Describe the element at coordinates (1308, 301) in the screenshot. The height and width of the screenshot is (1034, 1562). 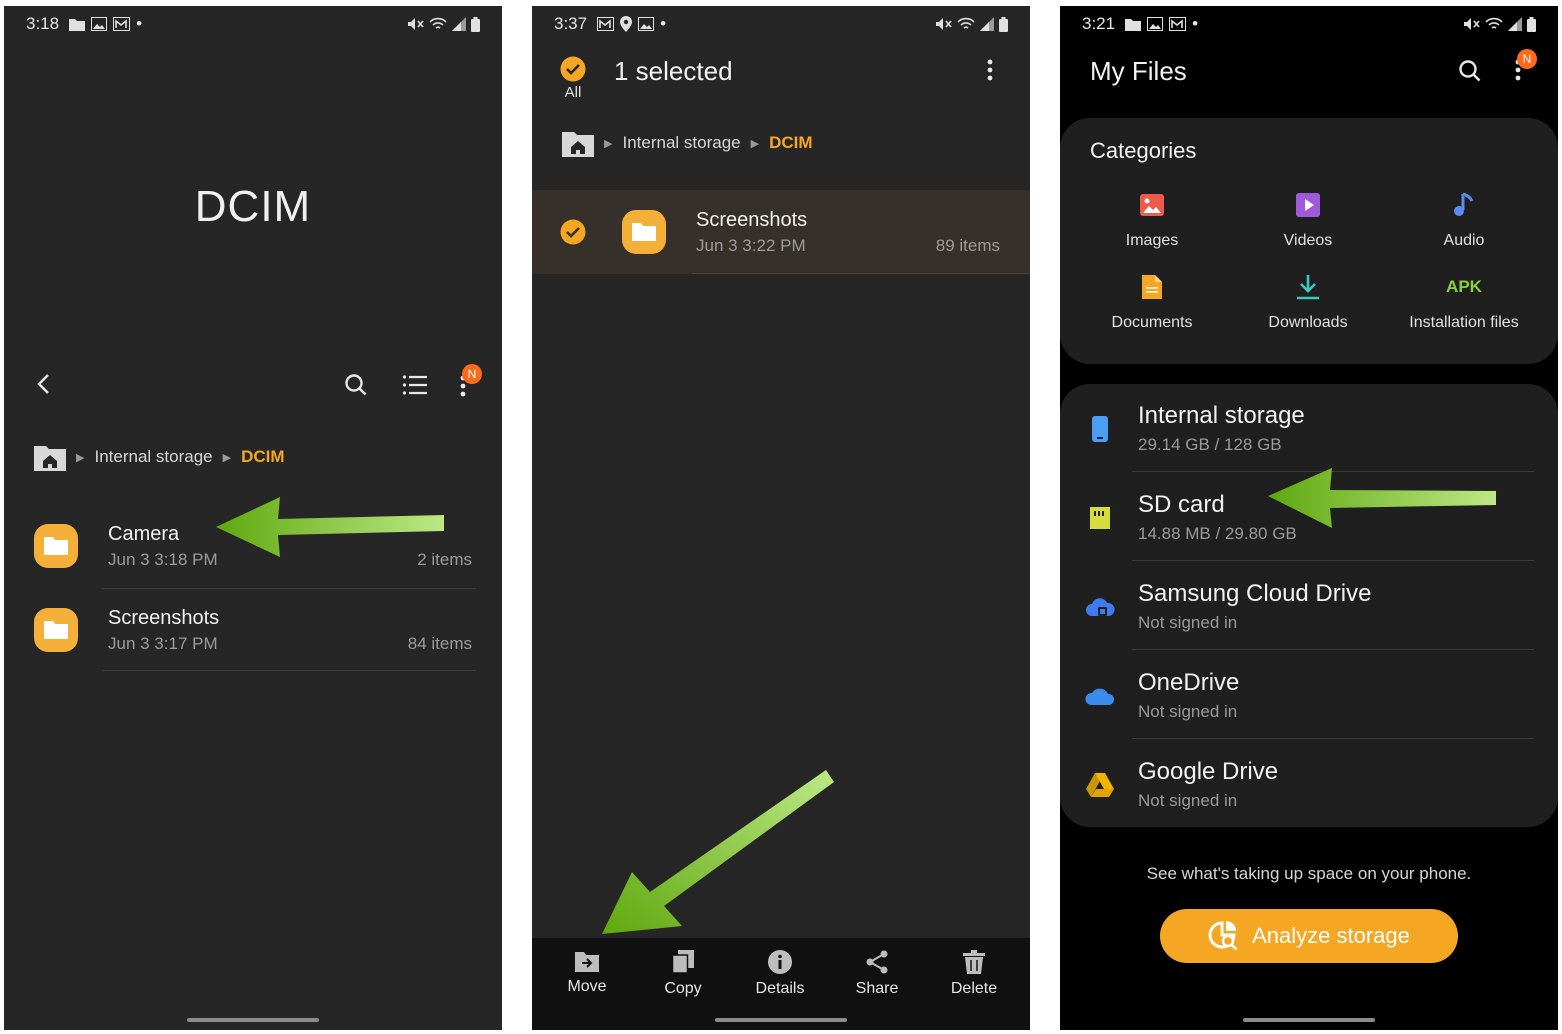
I see `category-downloads: Downloads` at that location.